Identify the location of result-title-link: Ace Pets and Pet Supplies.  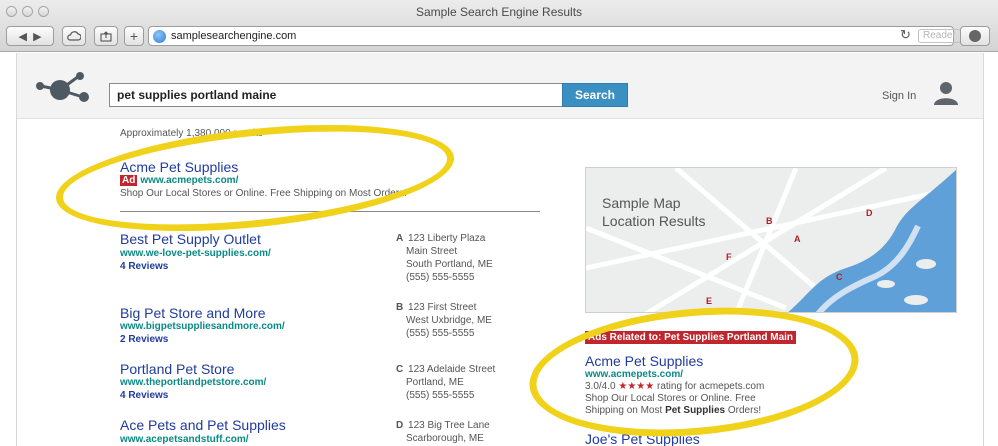
(203, 425).